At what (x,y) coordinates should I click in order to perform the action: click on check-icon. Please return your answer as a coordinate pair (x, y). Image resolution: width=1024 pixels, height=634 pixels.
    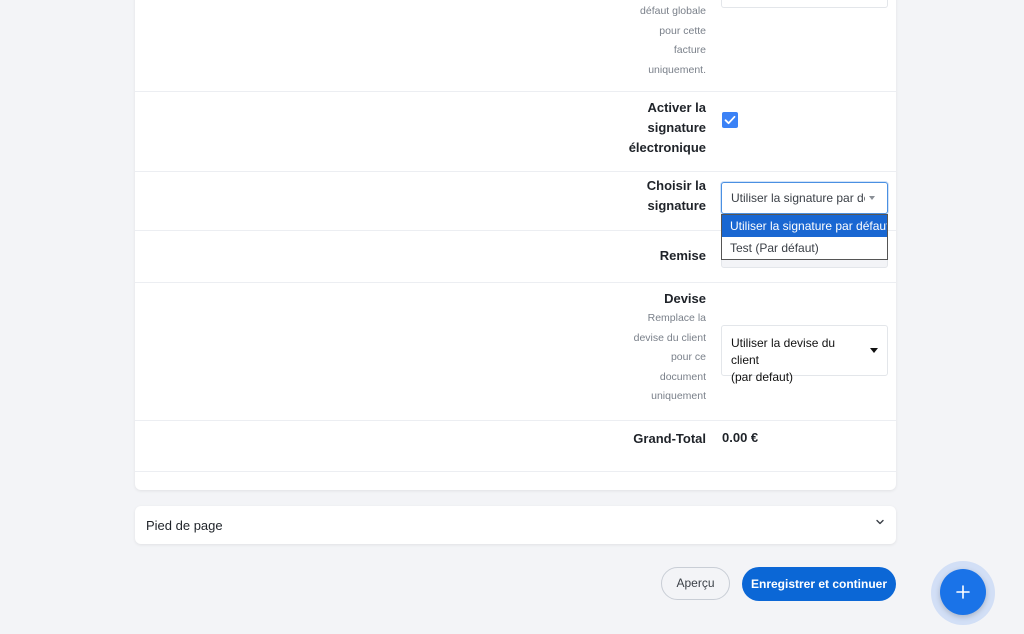
    Looking at the image, I should click on (730, 120).